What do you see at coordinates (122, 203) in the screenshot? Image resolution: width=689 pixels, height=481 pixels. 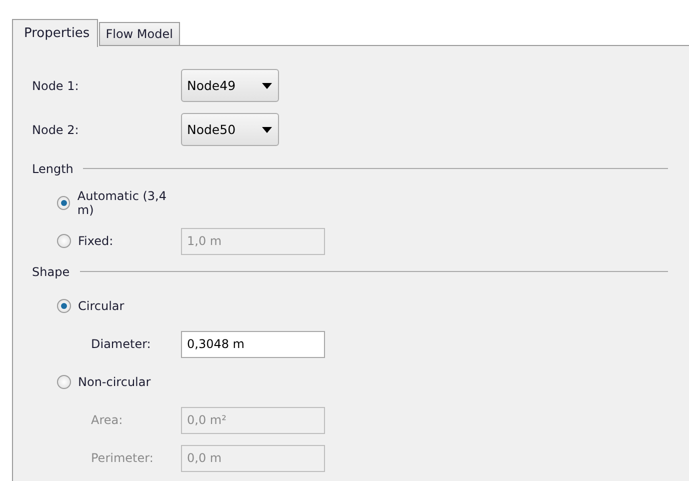 I see `radio-label: Automatic (3,4 m)` at bounding box center [122, 203].